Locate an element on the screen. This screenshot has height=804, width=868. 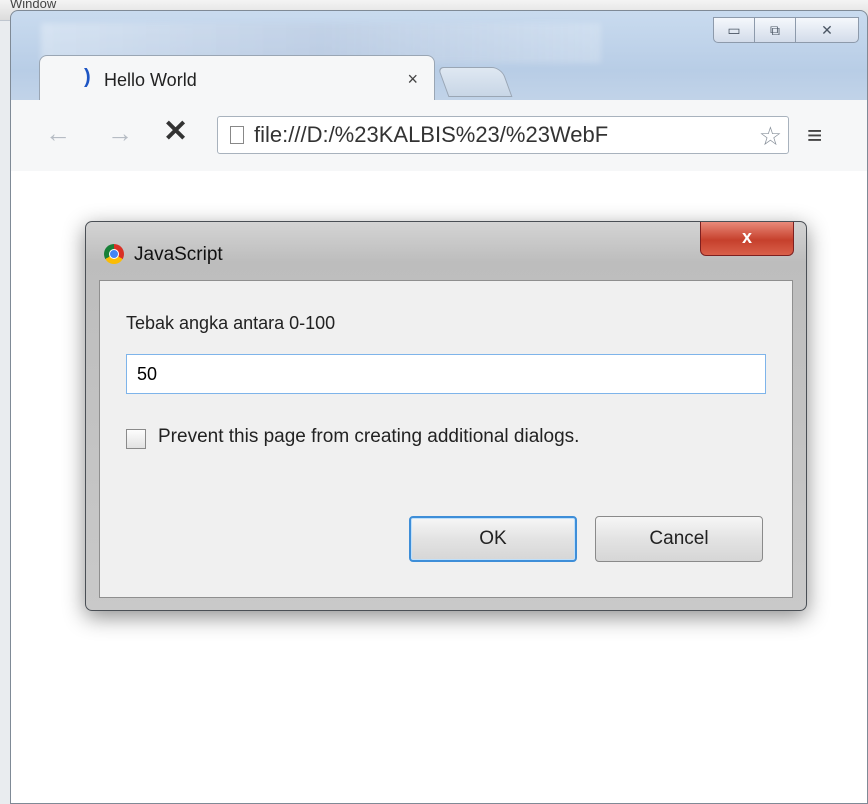
loading-spinner-icon: ) is located at coordinates (87, 77).